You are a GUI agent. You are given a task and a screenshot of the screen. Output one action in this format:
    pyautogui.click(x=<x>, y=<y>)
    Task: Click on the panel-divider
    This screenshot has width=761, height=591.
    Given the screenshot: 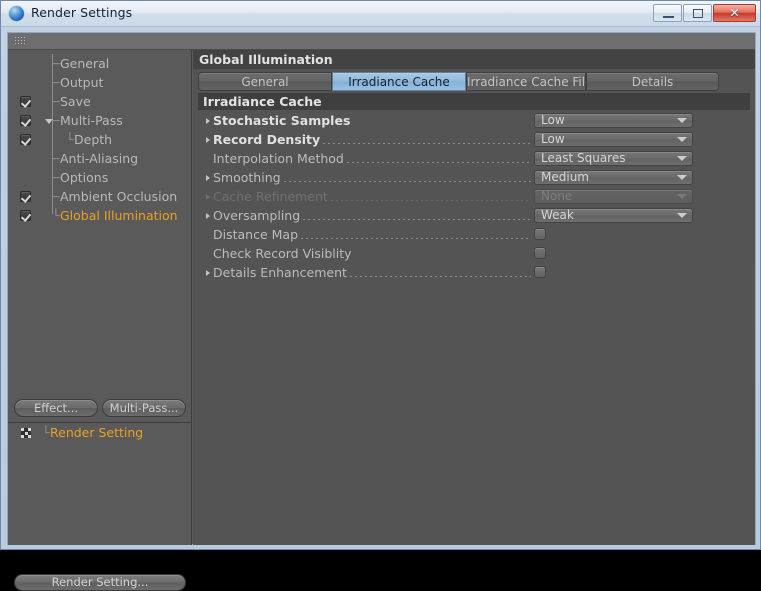 What is the action you would take?
    pyautogui.click(x=100, y=422)
    